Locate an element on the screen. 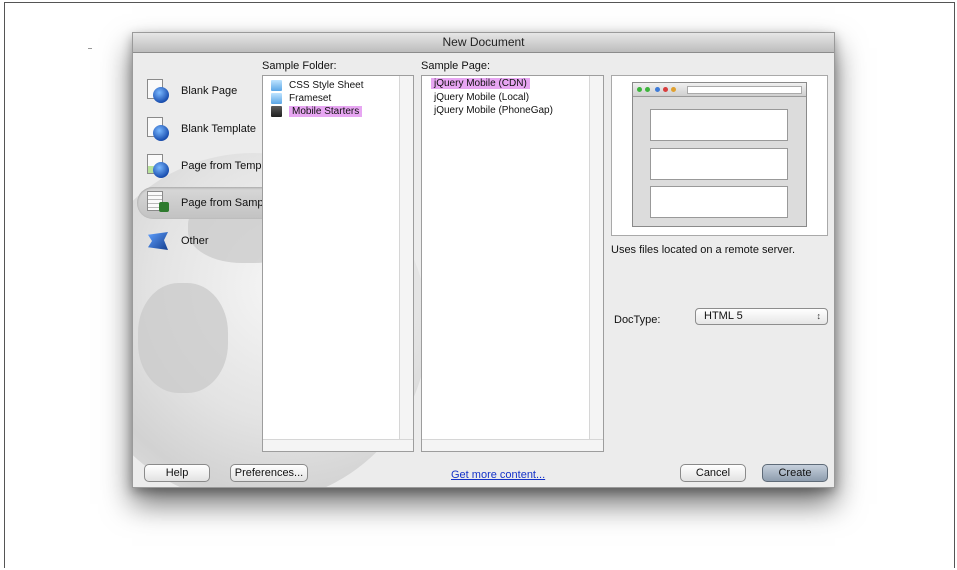  page-item-label: jQuery Mobile (PhoneGap) is located at coordinates (493, 110).